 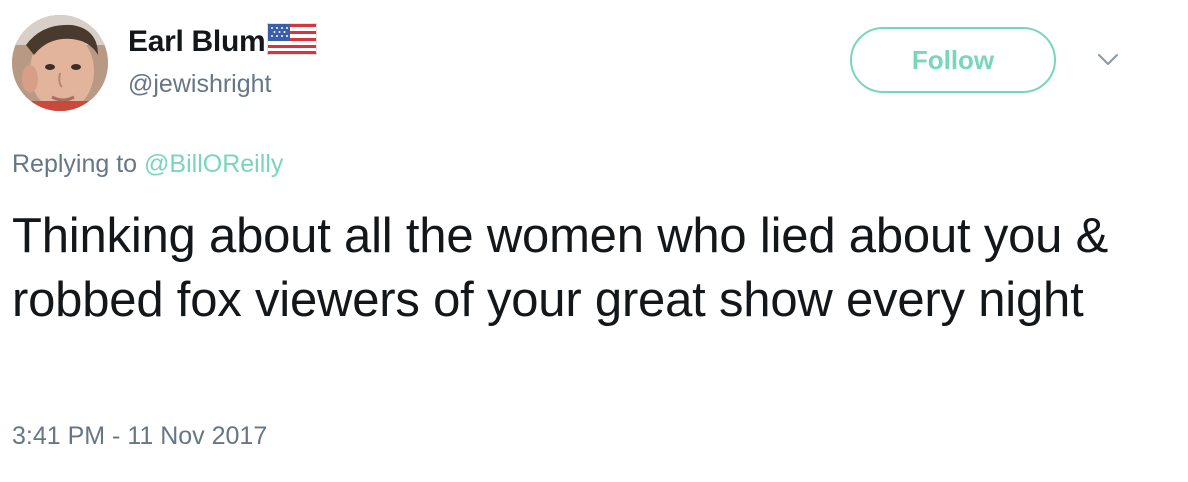 I want to click on display-name: Earl Blum, so click(x=197, y=42).